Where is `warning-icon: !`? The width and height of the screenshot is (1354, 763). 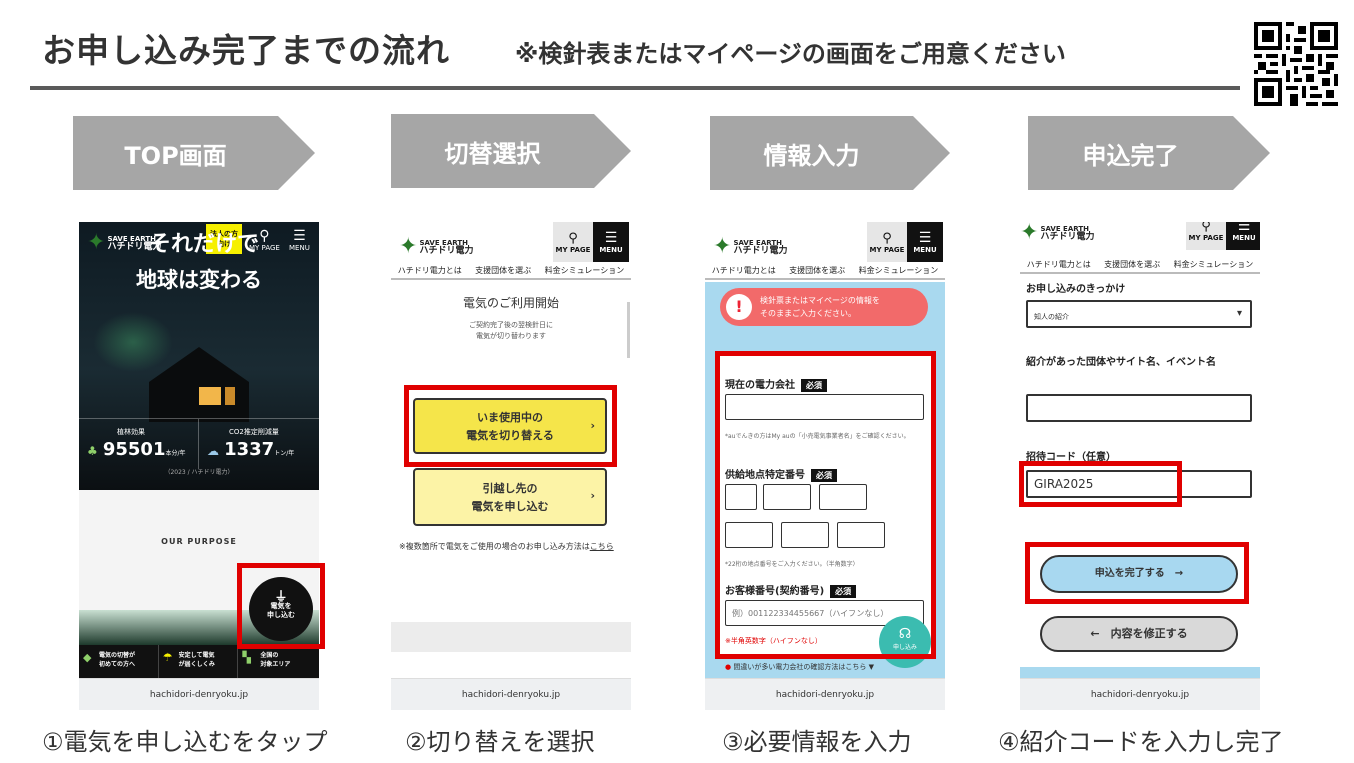
warning-icon: ! is located at coordinates (739, 307).